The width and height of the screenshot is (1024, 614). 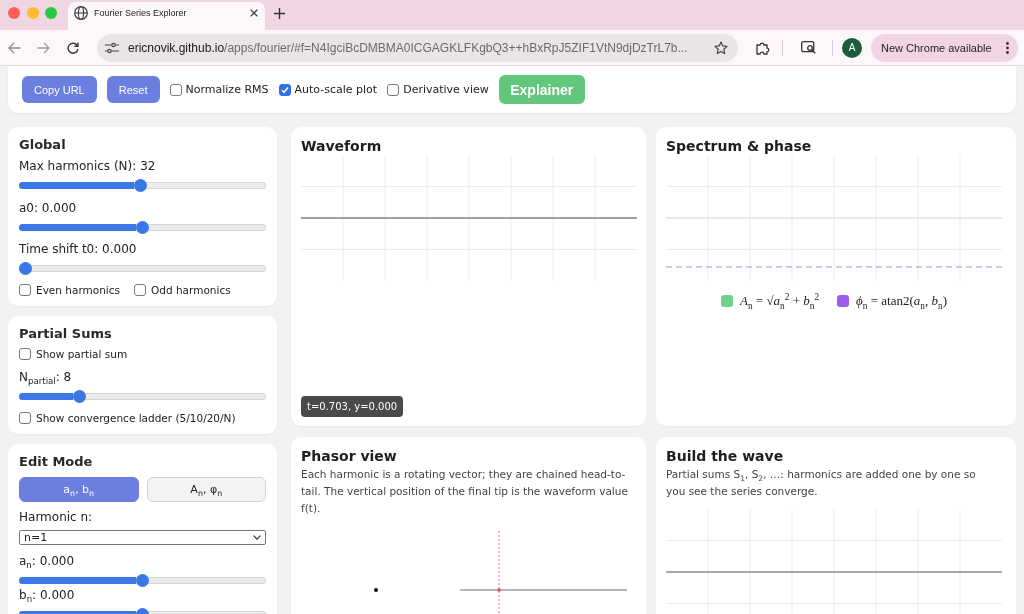 What do you see at coordinates (81, 13) in the screenshot?
I see `globe-icon` at bounding box center [81, 13].